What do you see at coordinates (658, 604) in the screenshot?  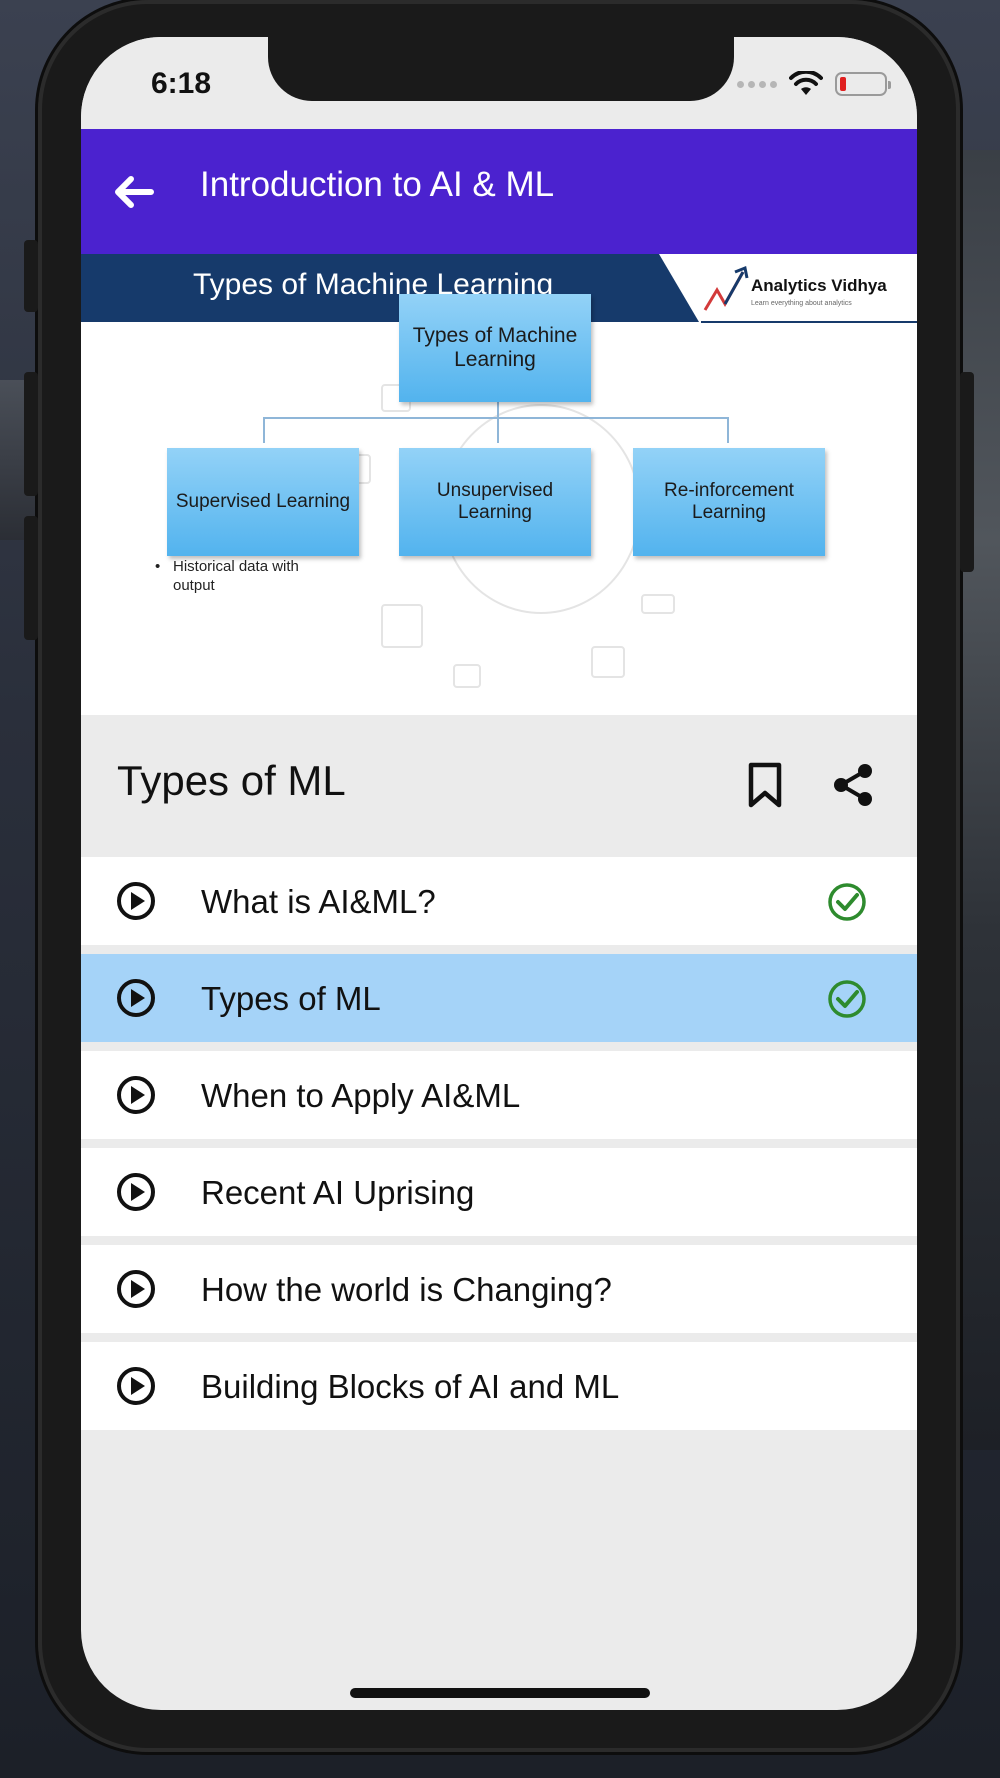 I see `faint-camera-icon` at bounding box center [658, 604].